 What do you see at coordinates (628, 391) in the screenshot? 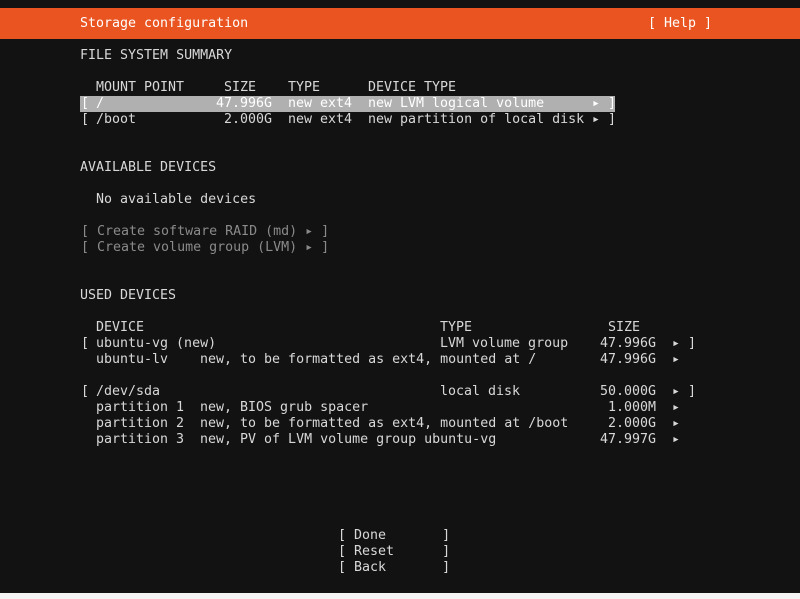
I see `device-size: 50.000G` at bounding box center [628, 391].